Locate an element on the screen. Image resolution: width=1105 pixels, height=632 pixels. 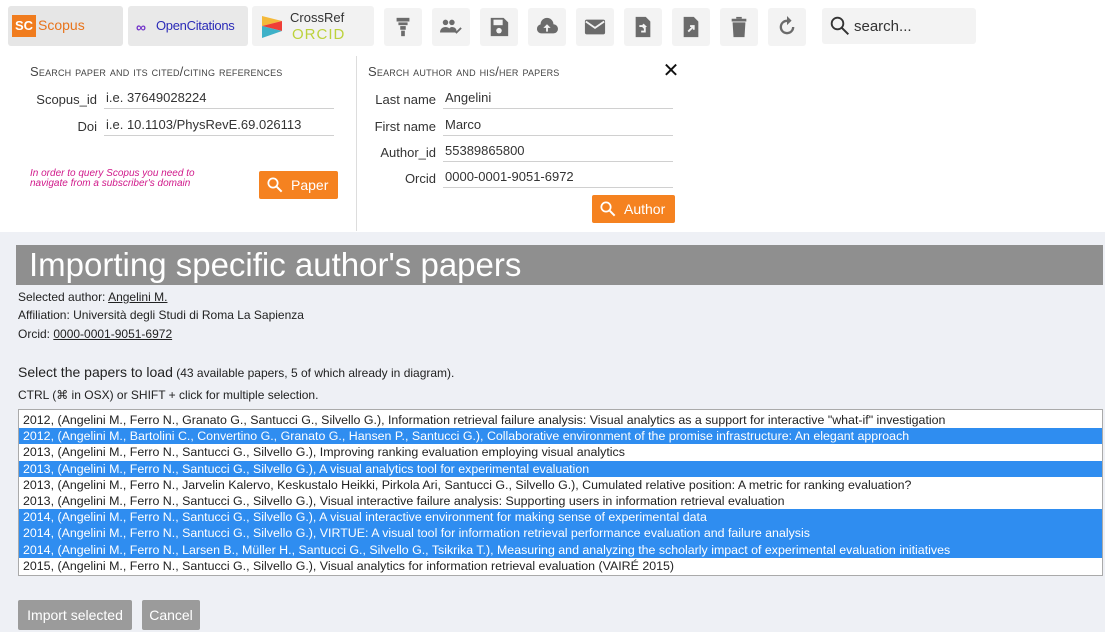
first-name-field is located at coordinates (558, 125).